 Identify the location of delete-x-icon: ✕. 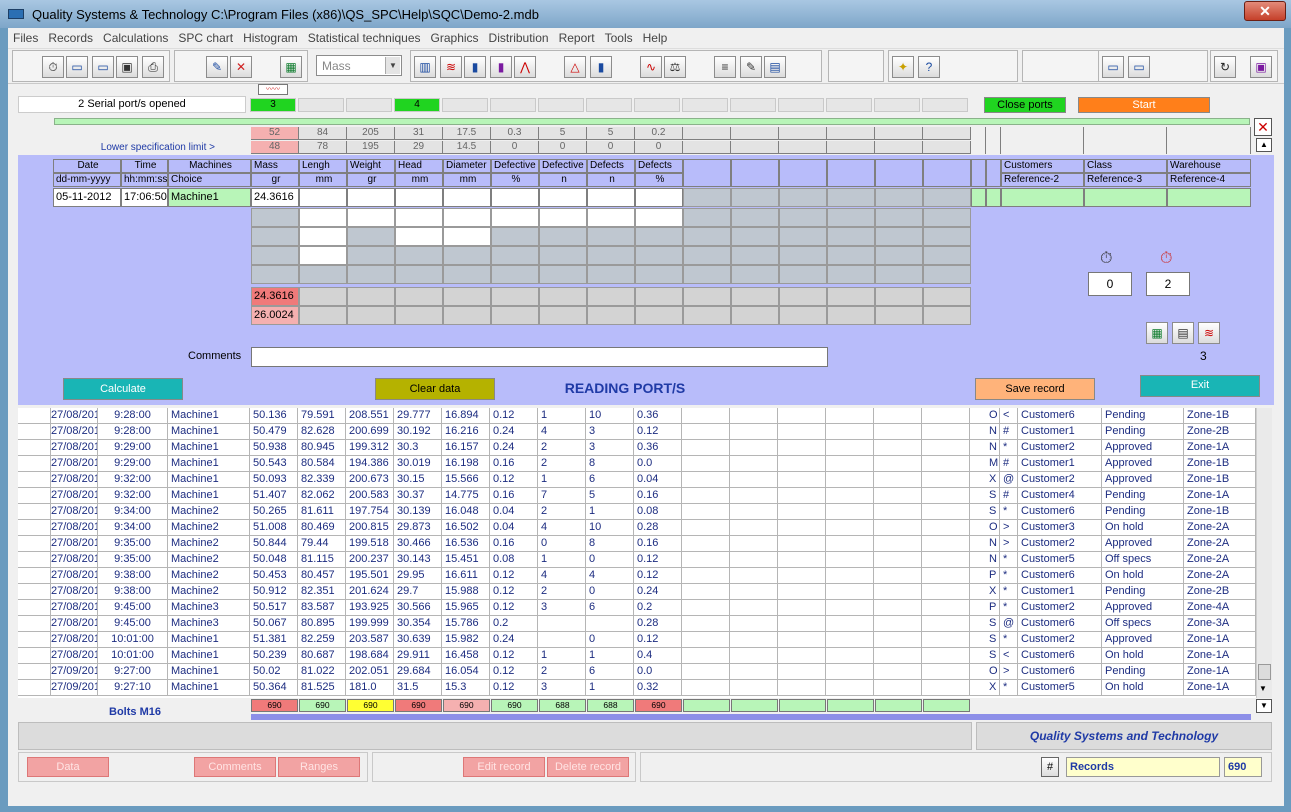
(241, 67).